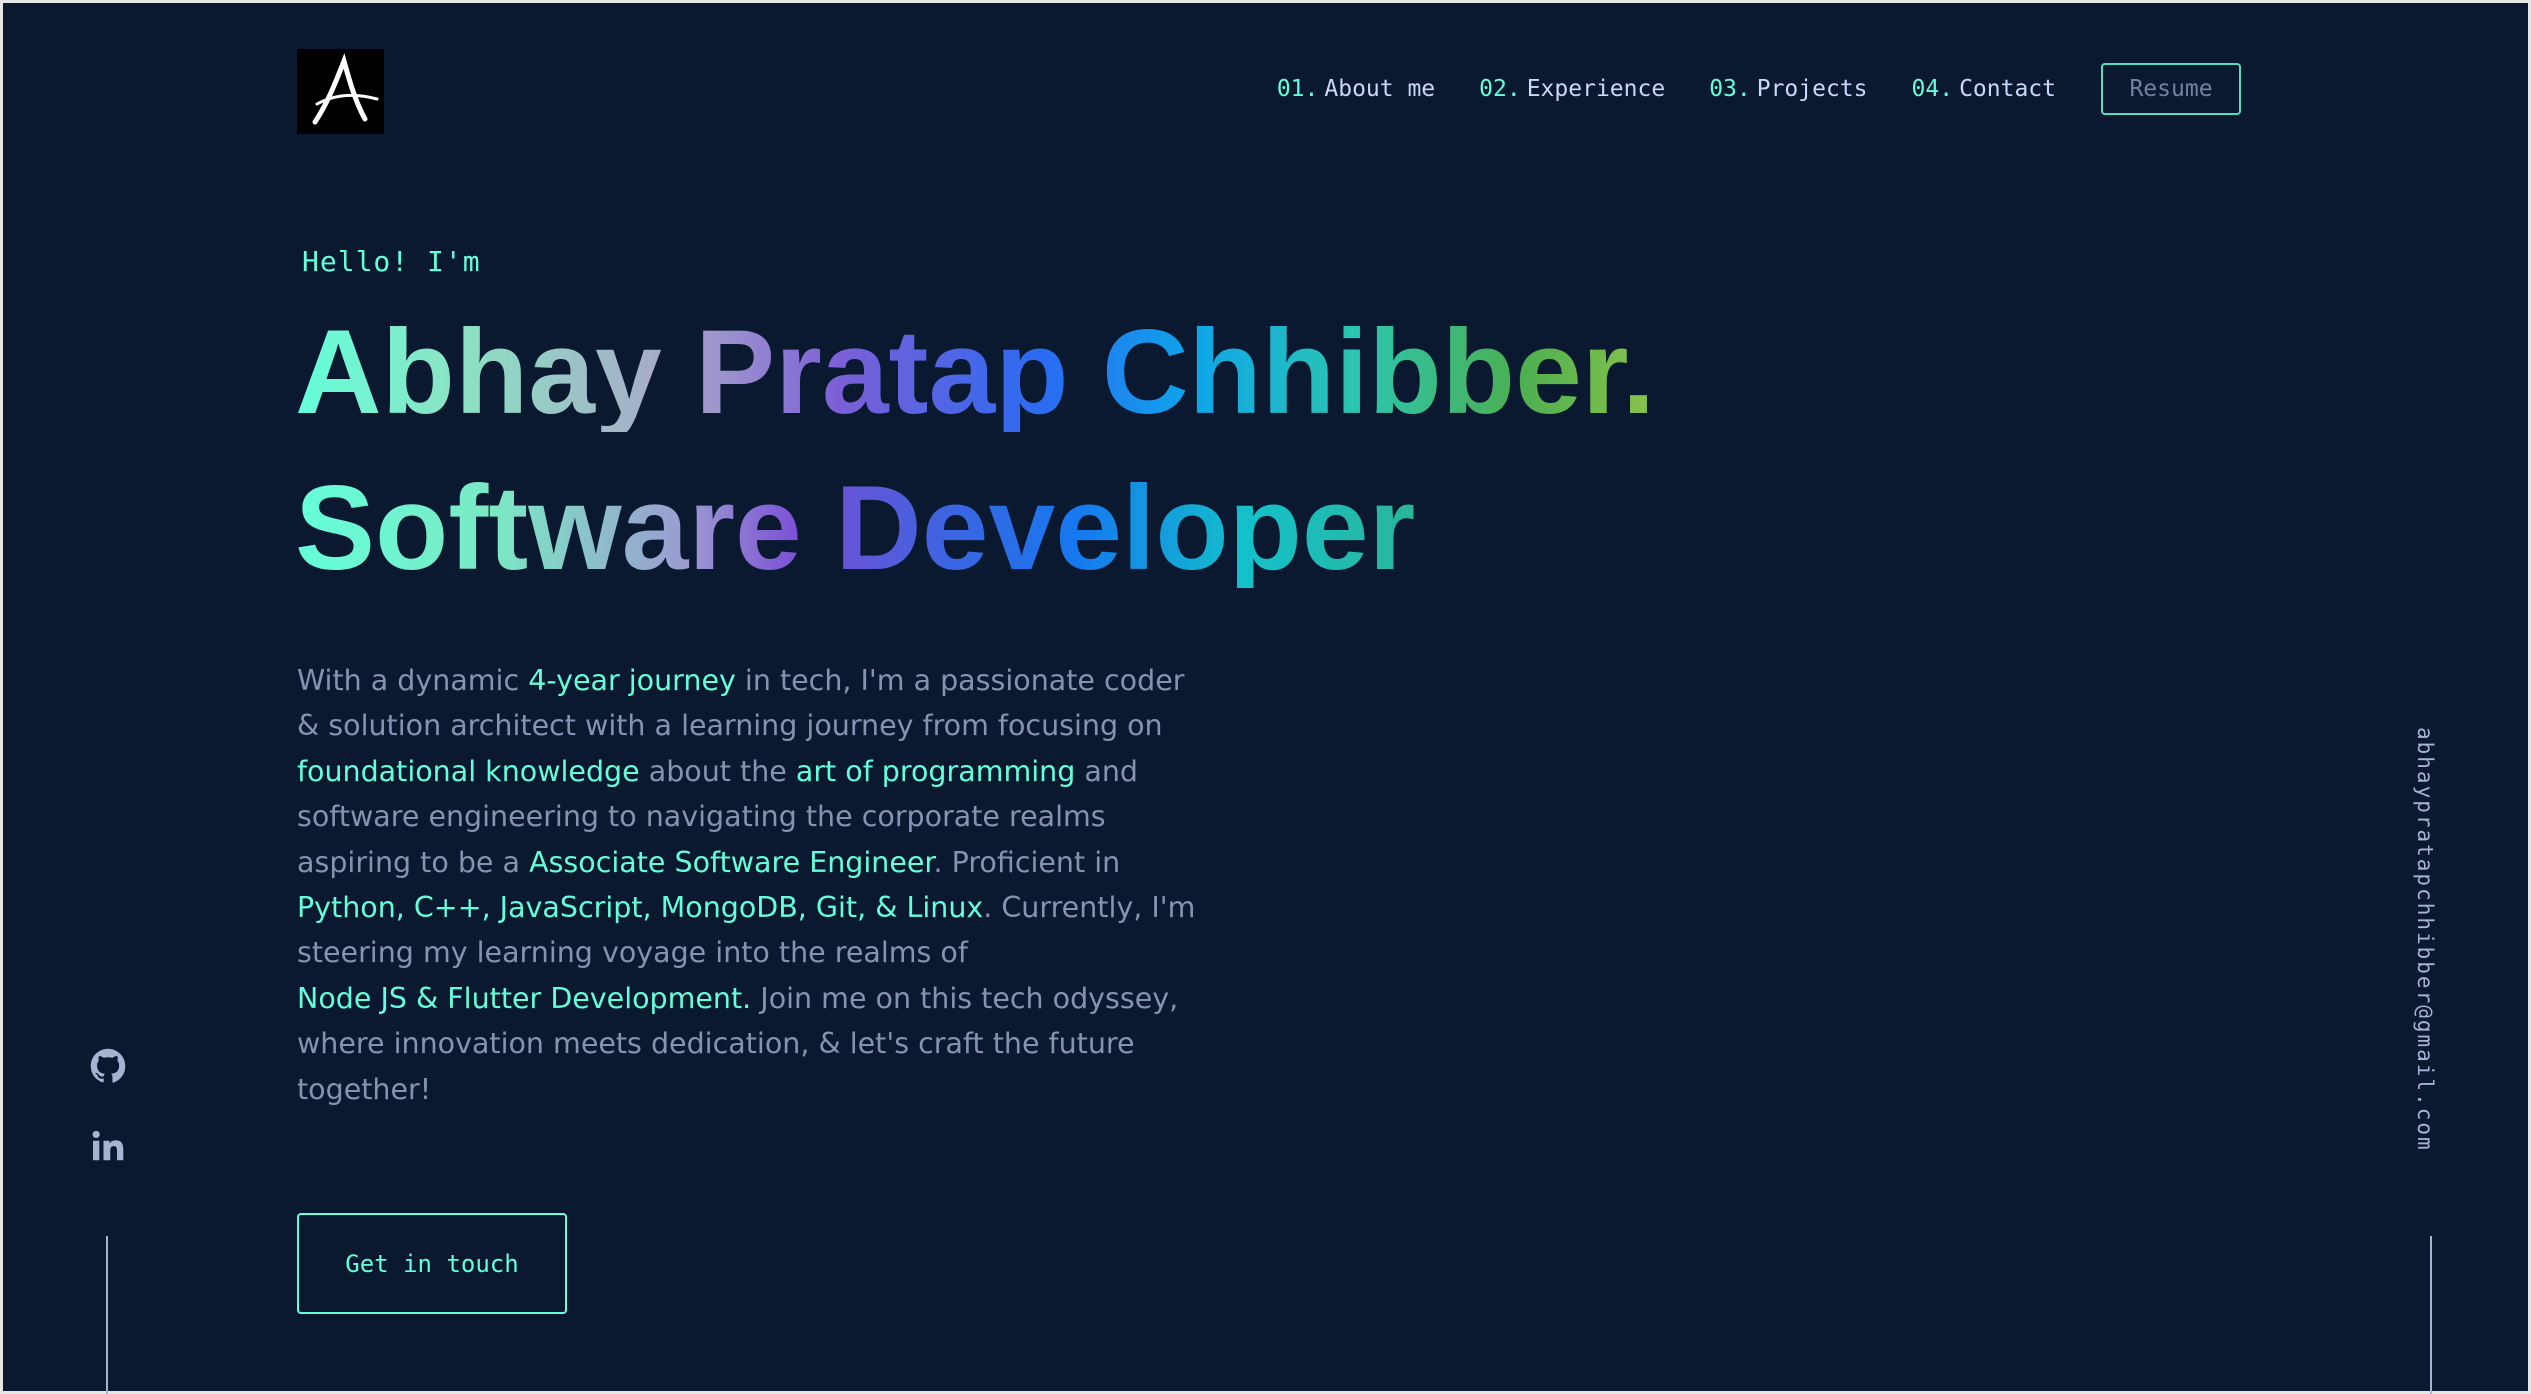 Image resolution: width=2531 pixels, height=1394 pixels. Describe the element at coordinates (855, 528) in the screenshot. I see `hero-role: Software Developer` at that location.